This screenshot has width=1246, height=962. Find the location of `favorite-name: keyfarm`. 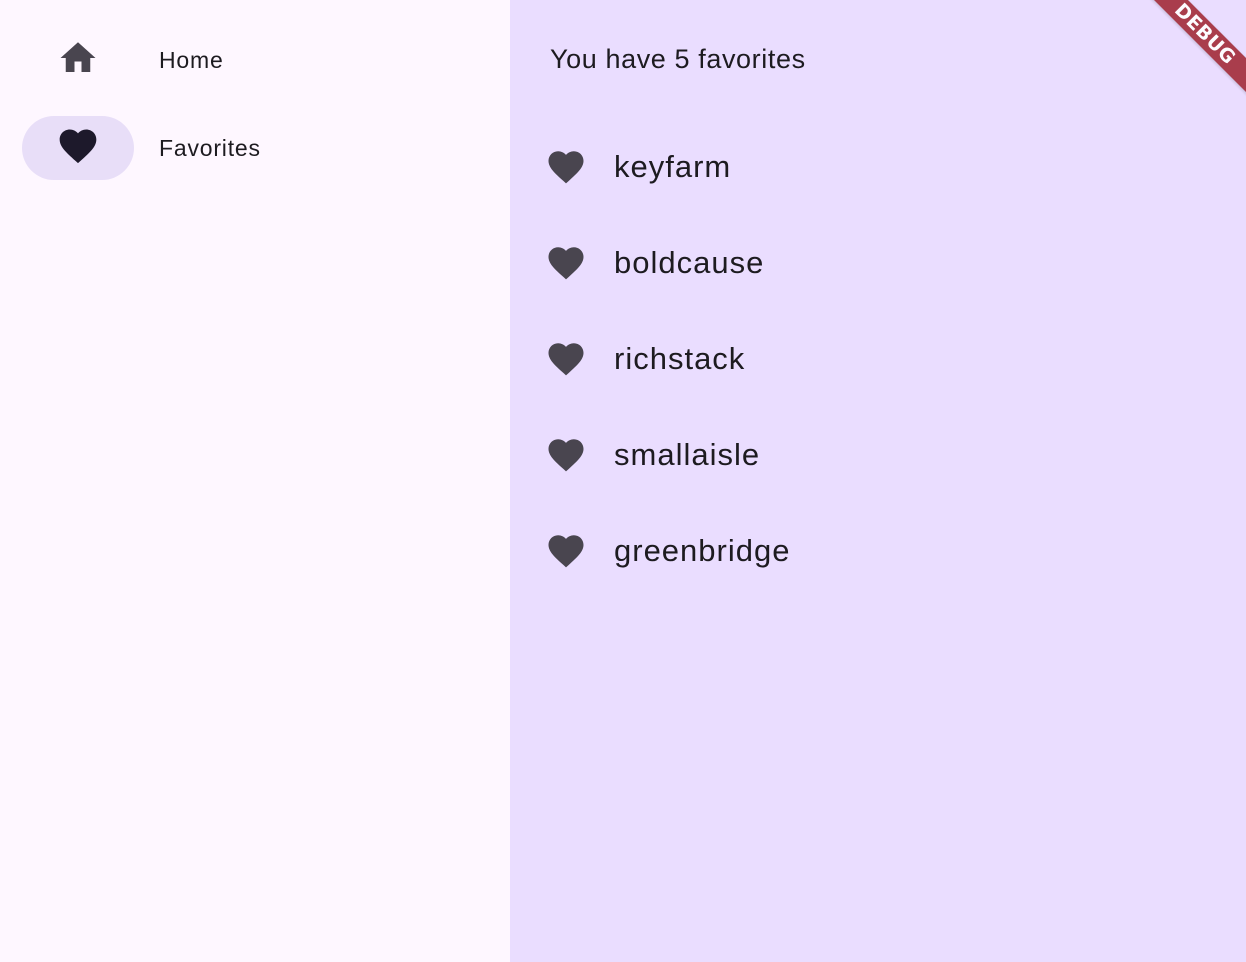

favorite-name: keyfarm is located at coordinates (673, 166).